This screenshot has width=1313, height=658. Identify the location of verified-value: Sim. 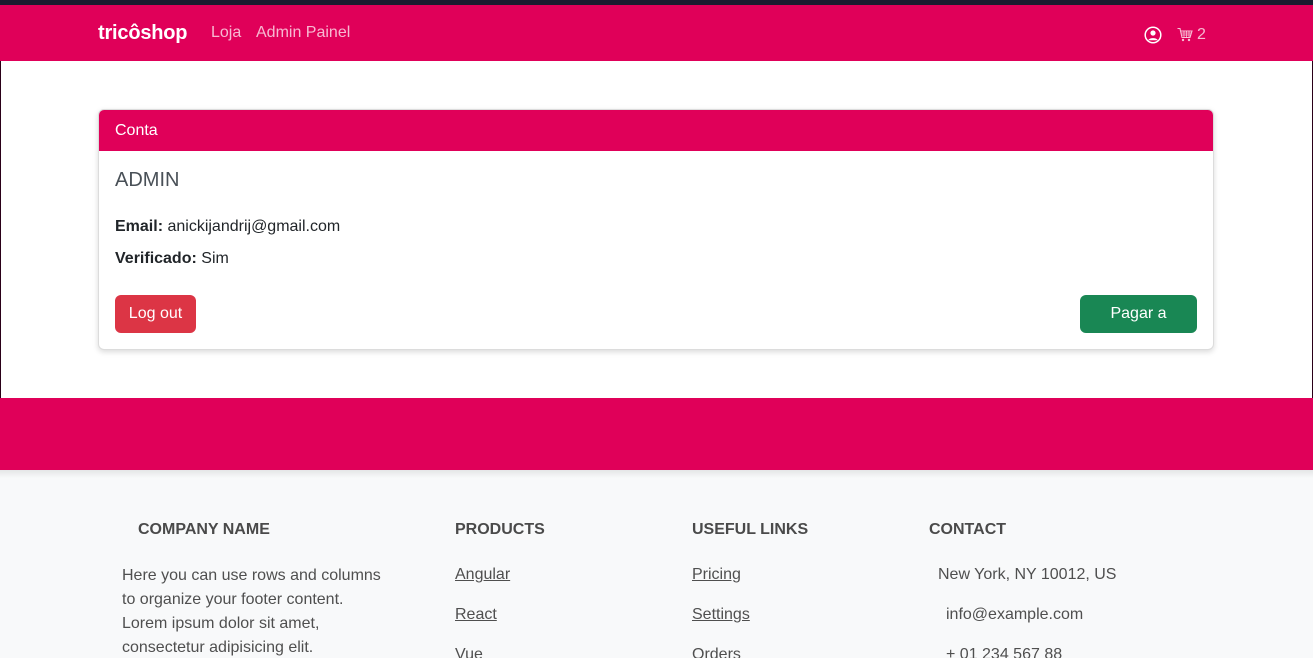
(215, 258).